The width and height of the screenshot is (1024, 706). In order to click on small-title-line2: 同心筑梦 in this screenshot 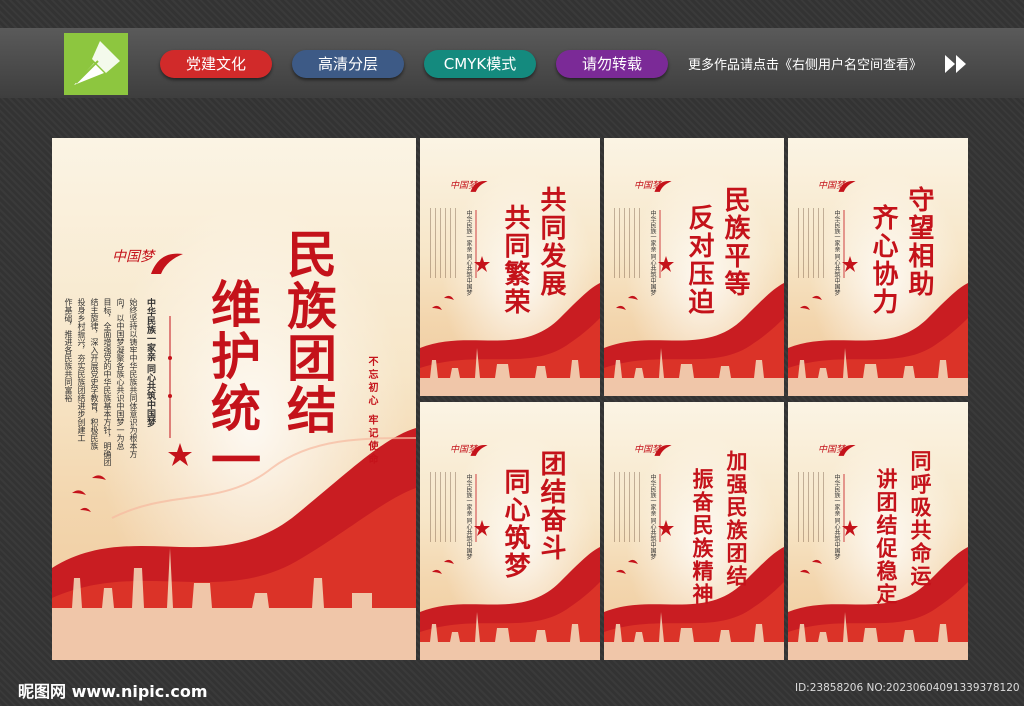, I will do `click(515, 524)`.